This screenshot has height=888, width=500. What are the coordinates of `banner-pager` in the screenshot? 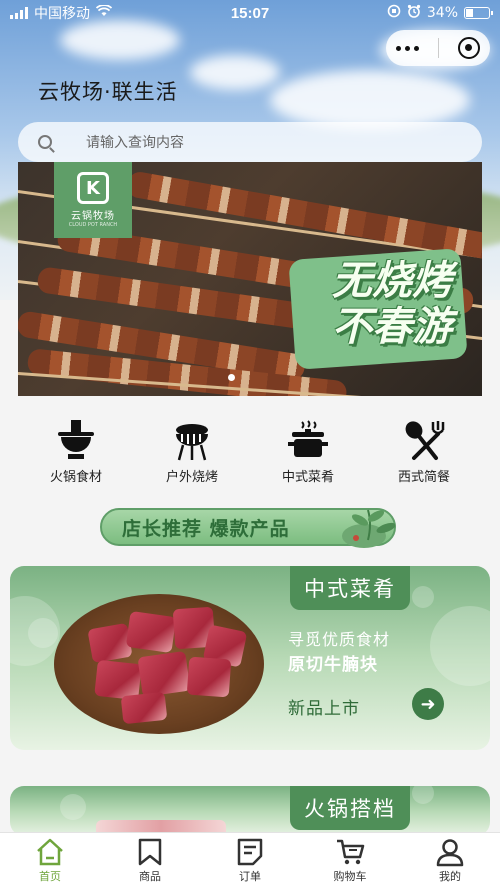 It's located at (231, 377).